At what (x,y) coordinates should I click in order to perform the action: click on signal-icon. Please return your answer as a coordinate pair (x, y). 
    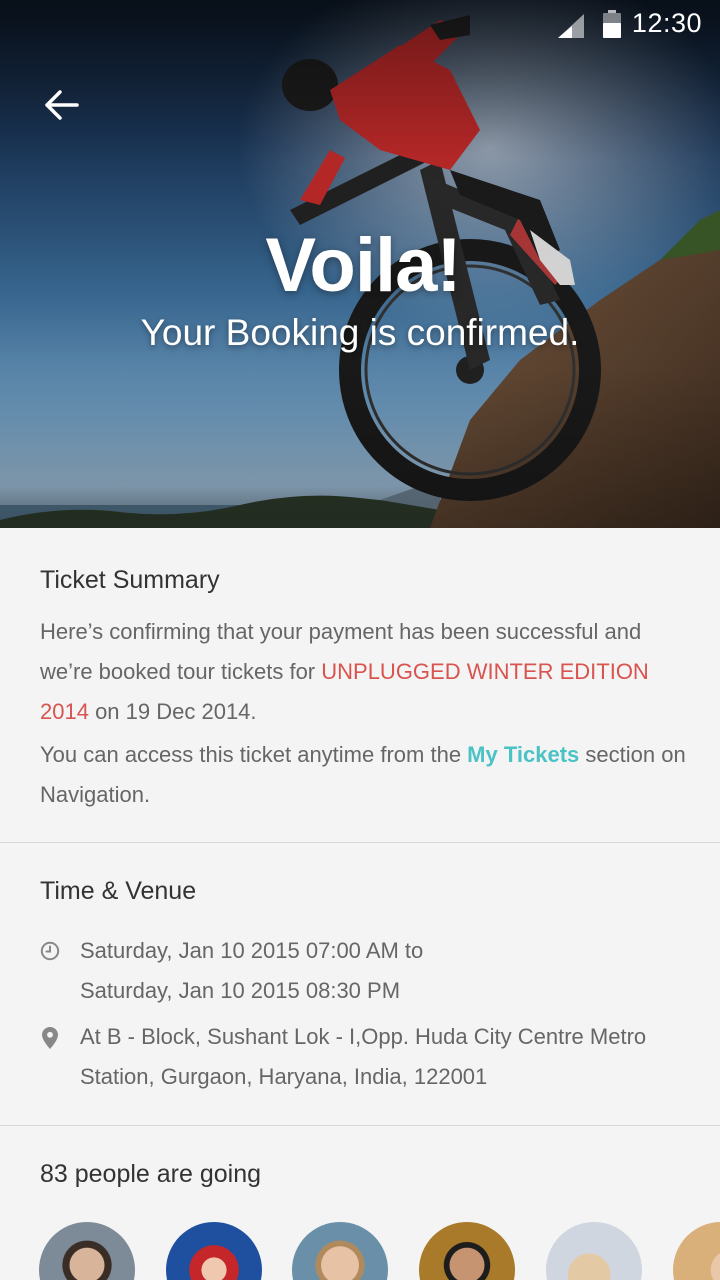
    Looking at the image, I should click on (571, 26).